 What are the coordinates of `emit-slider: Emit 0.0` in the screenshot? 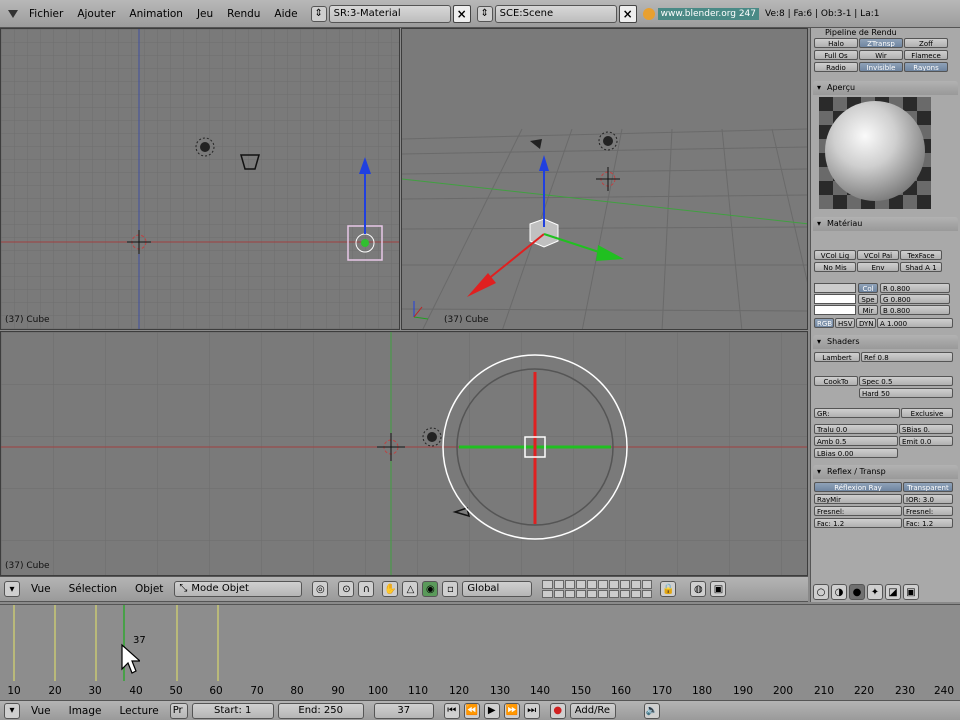 It's located at (926, 441).